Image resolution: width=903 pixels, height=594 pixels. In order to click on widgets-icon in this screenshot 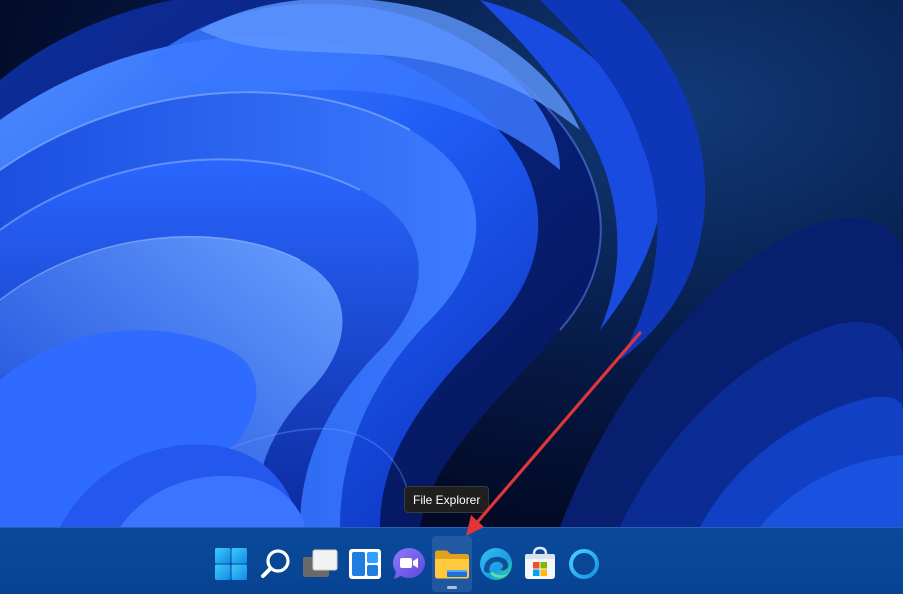, I will do `click(365, 564)`.